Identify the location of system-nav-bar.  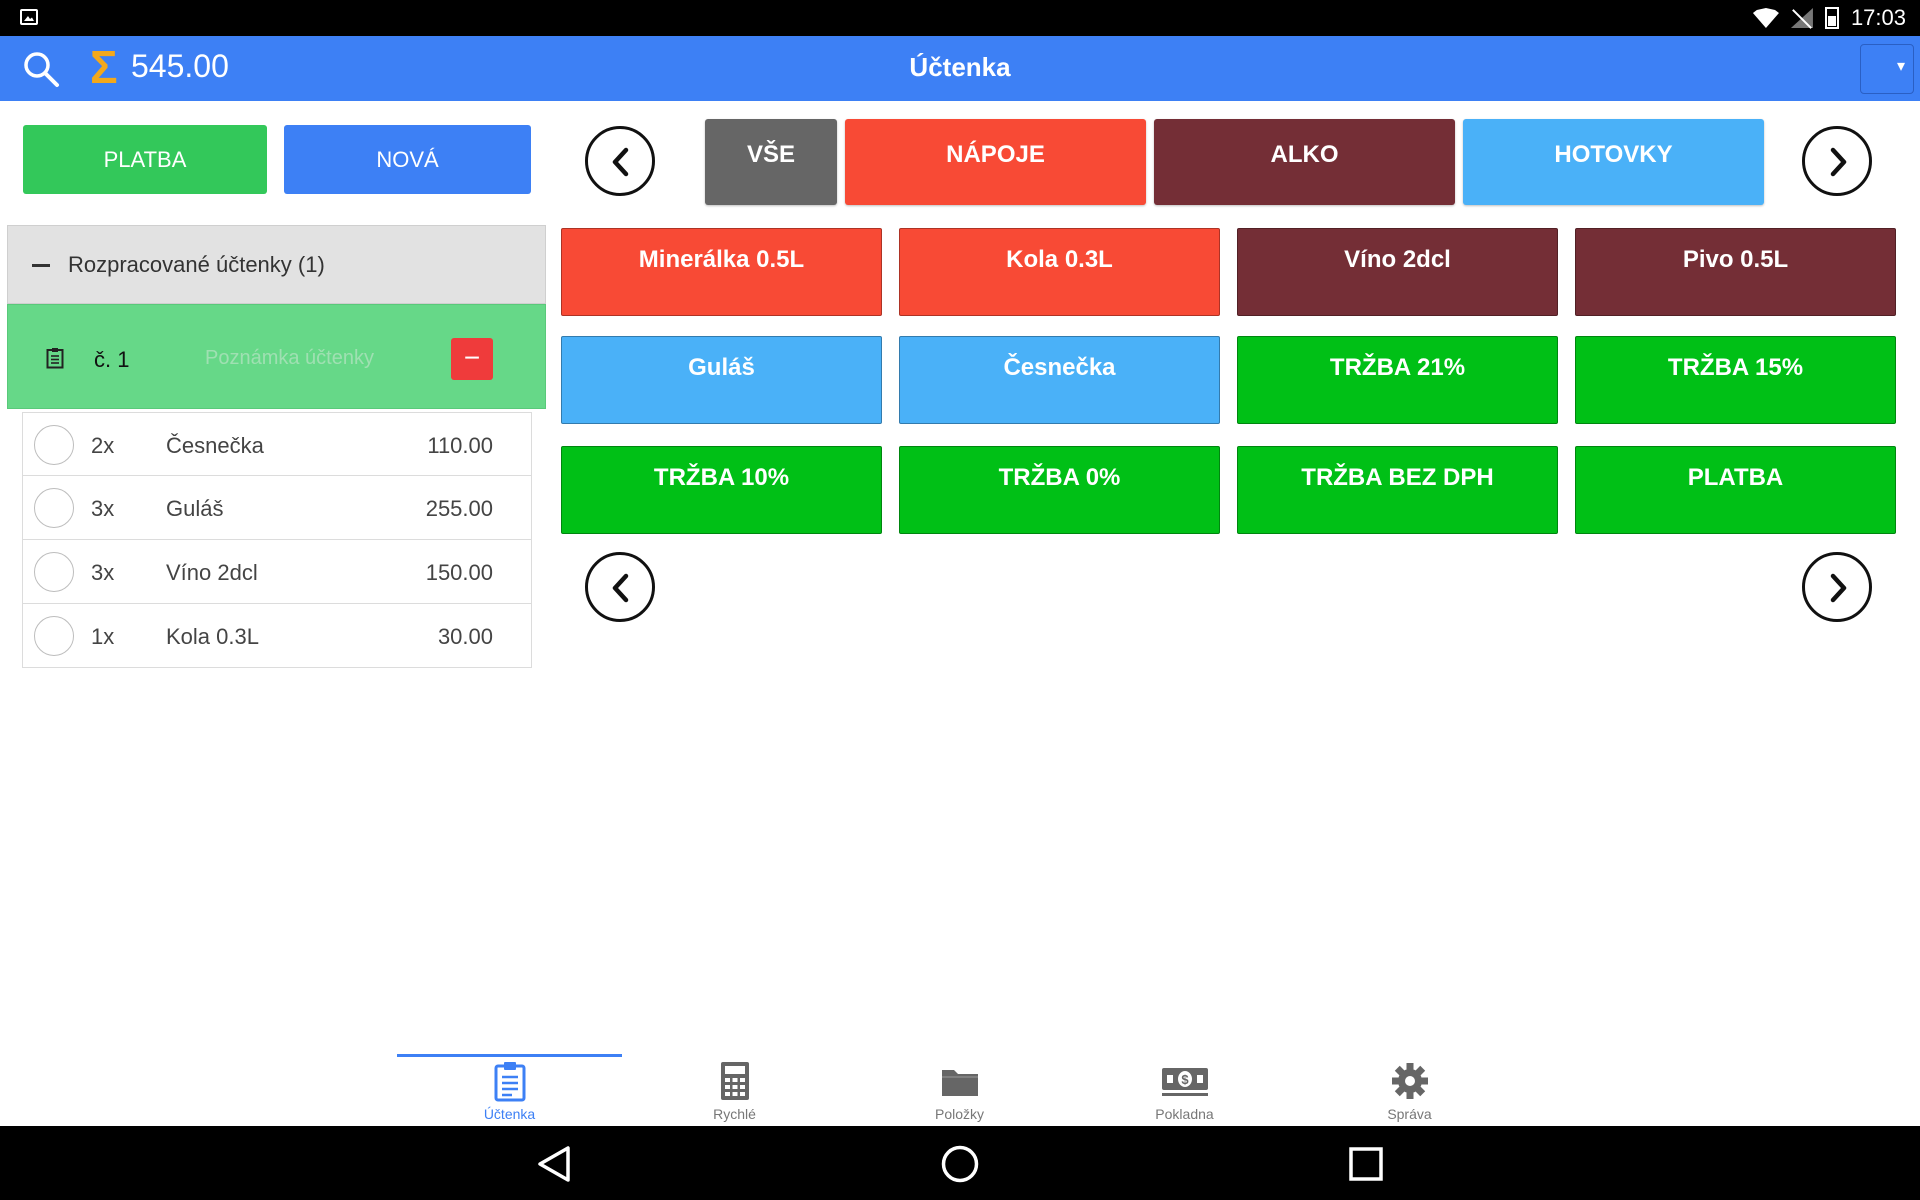
(960, 1163).